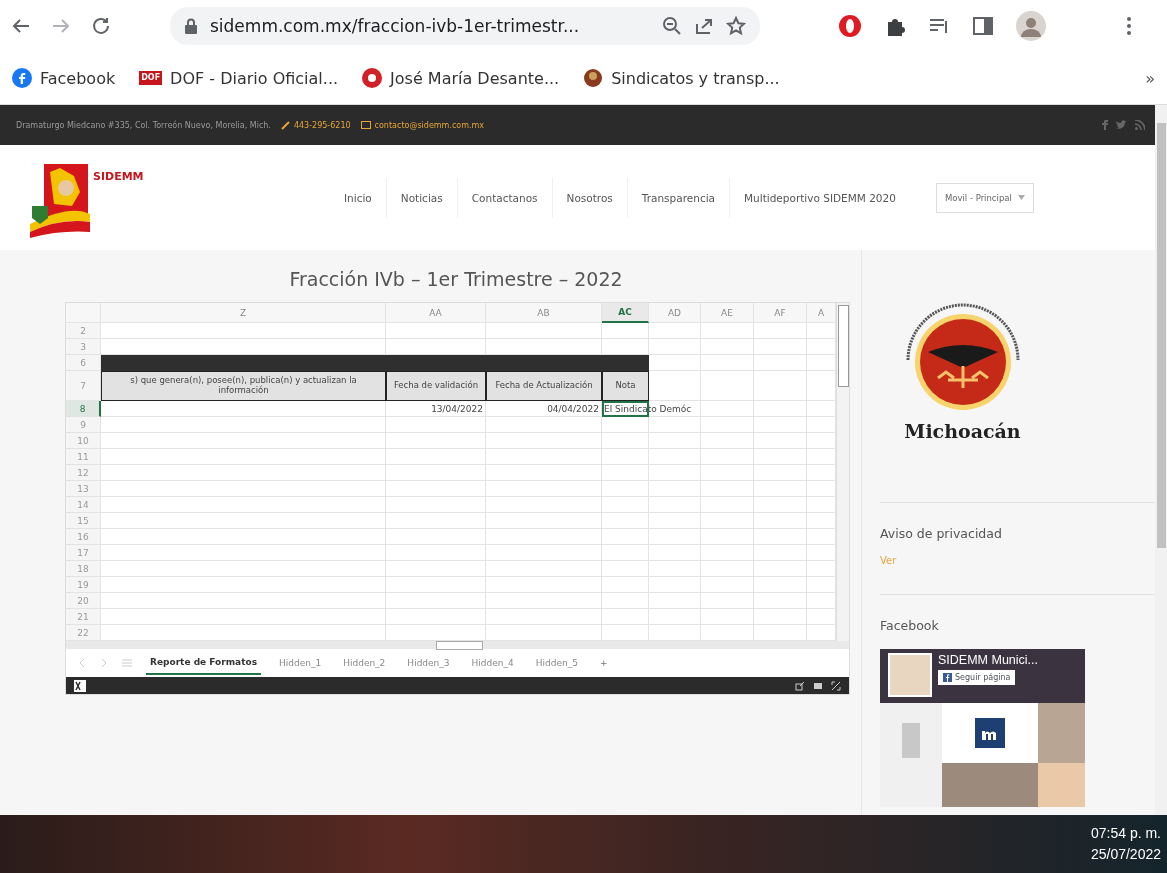 This screenshot has width=1167, height=873. Describe the element at coordinates (675, 313) in the screenshot. I see `column-header: AD` at that location.